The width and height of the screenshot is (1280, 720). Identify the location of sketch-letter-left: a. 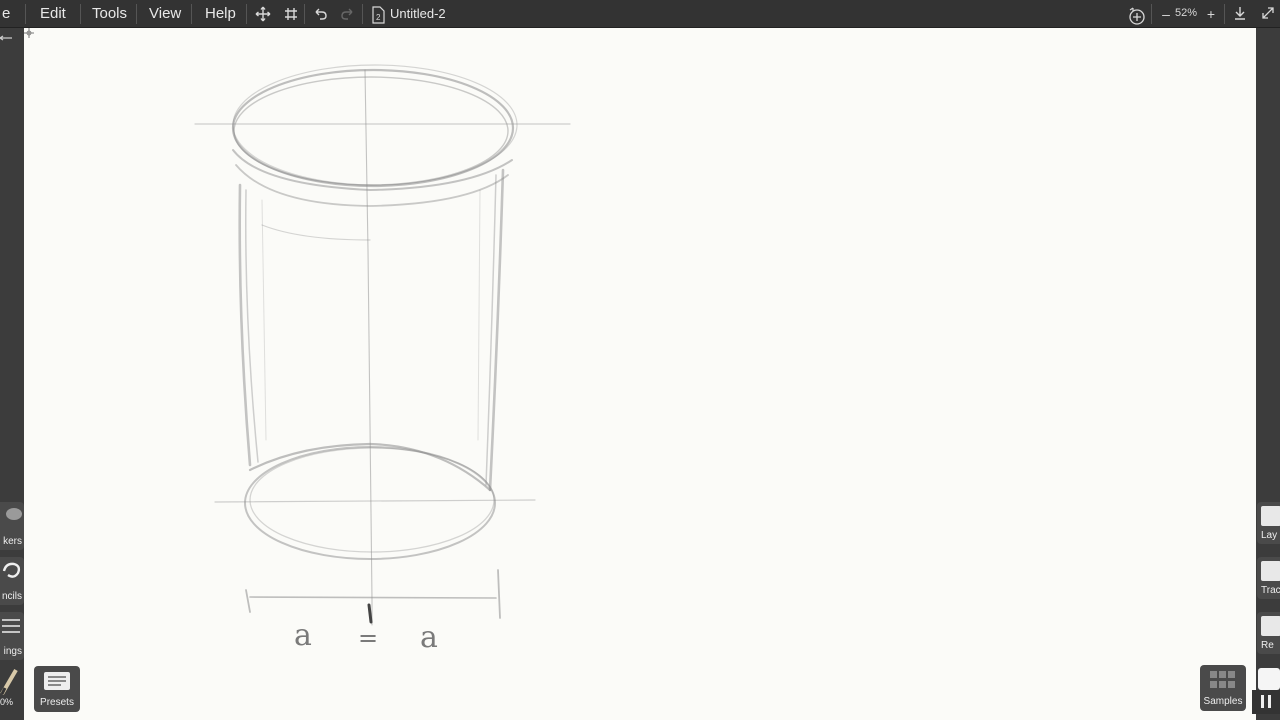
(303, 635).